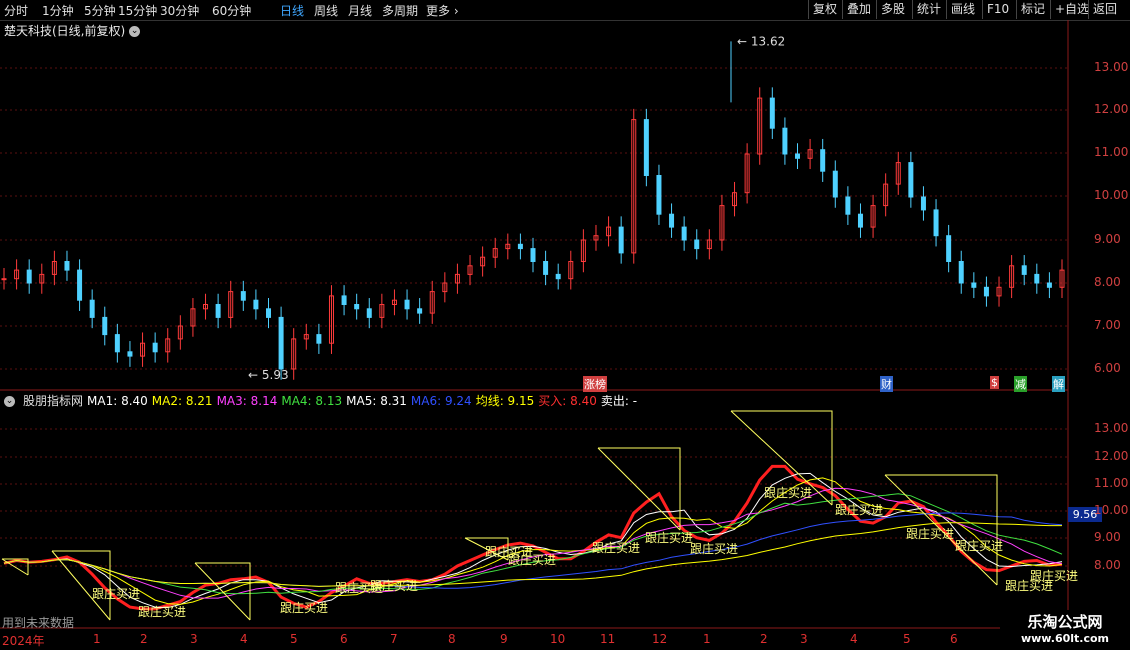  What do you see at coordinates (994, 382) in the screenshot?
I see `event-tag: $` at bounding box center [994, 382].